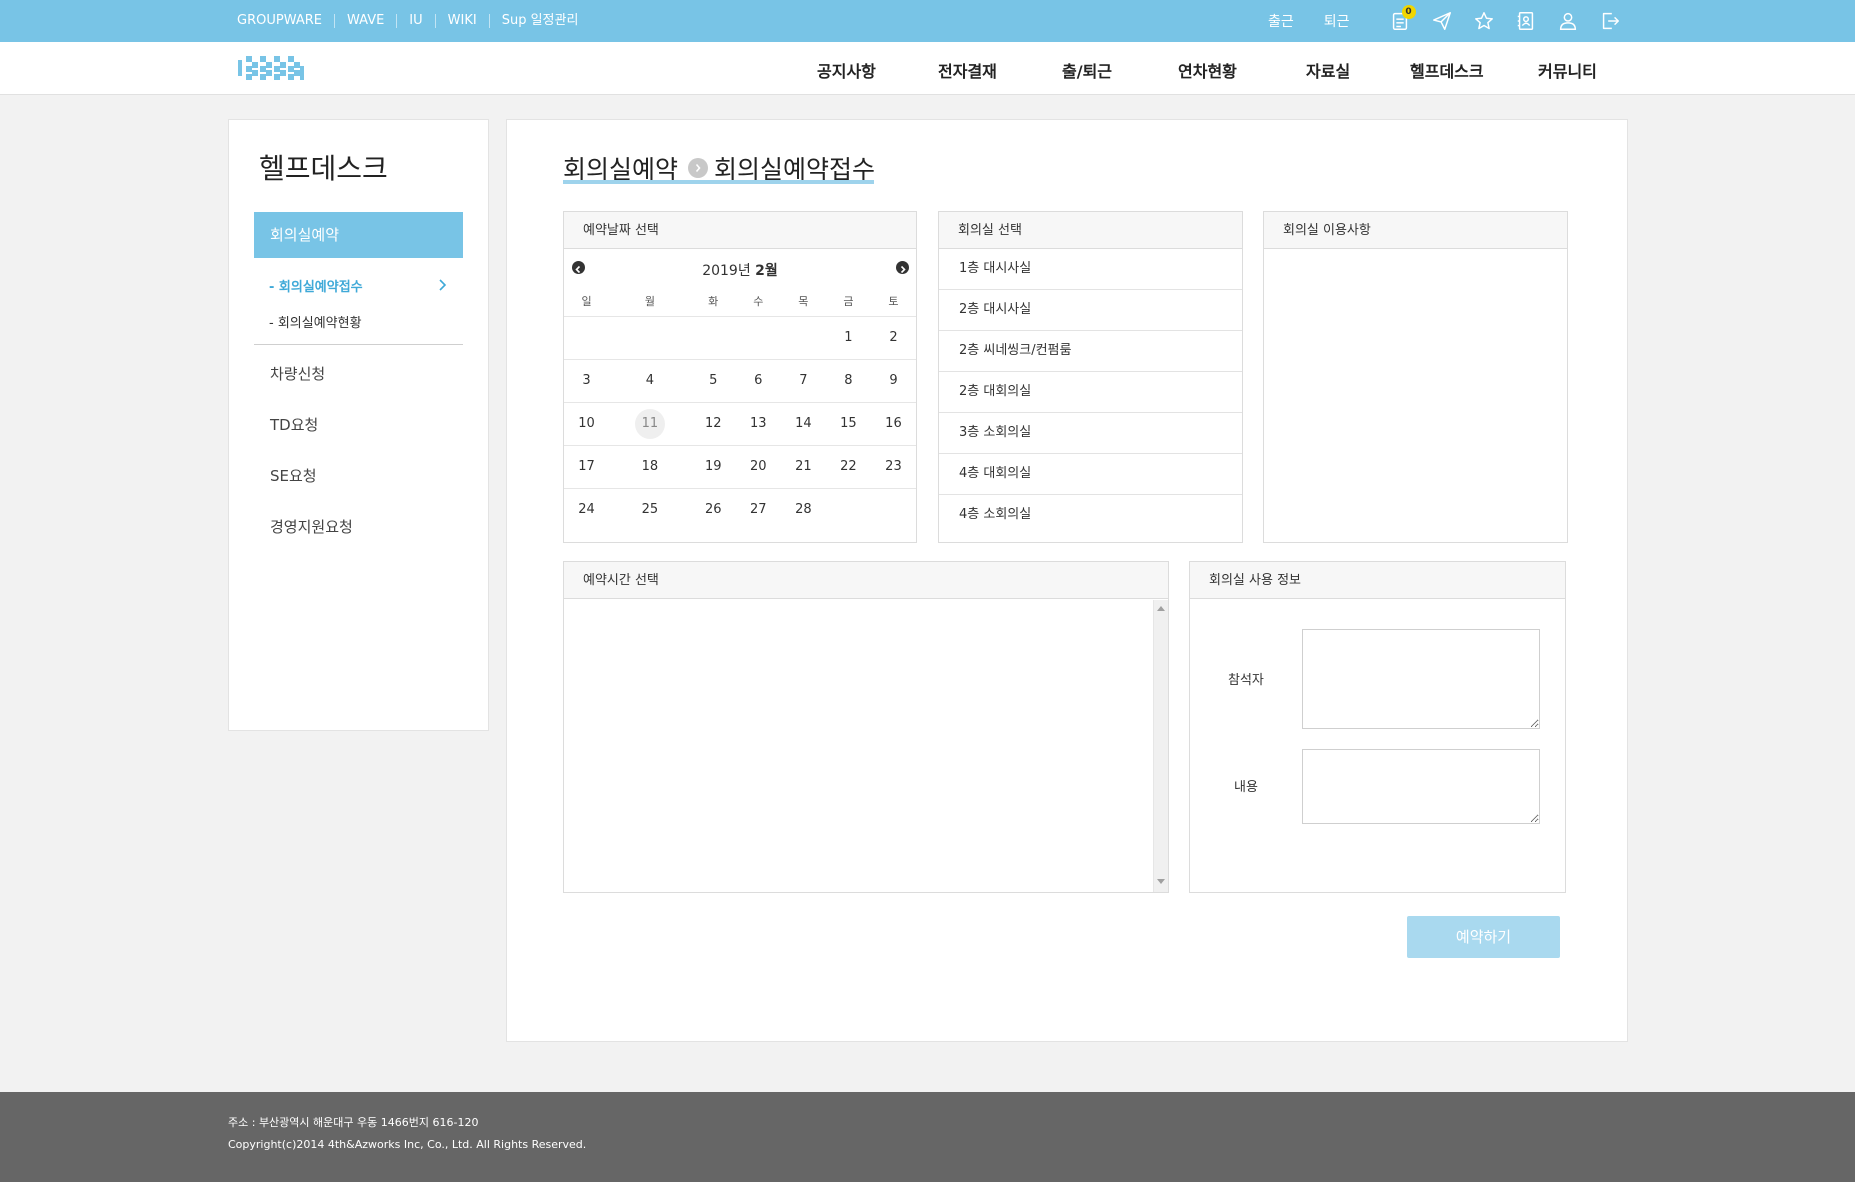 This screenshot has width=1855, height=1182. I want to click on calendar-day-number: 8, so click(848, 380).